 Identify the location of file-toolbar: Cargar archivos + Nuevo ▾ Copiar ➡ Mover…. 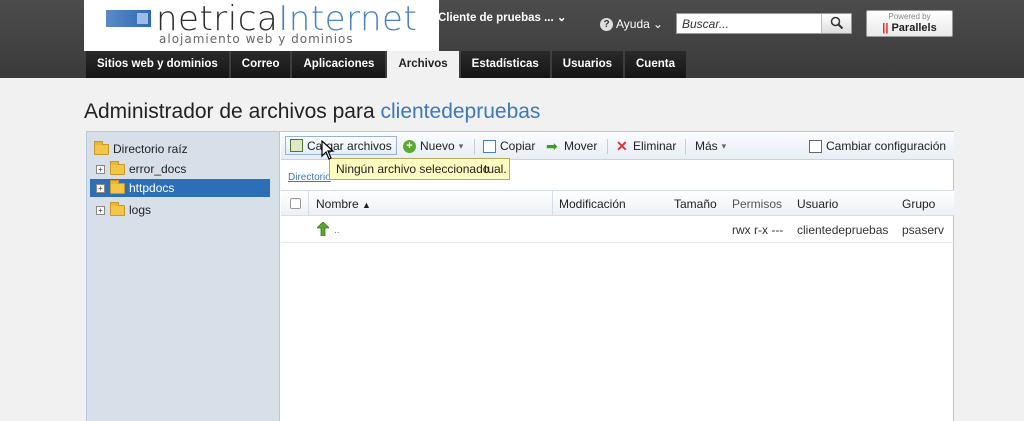
(617, 146).